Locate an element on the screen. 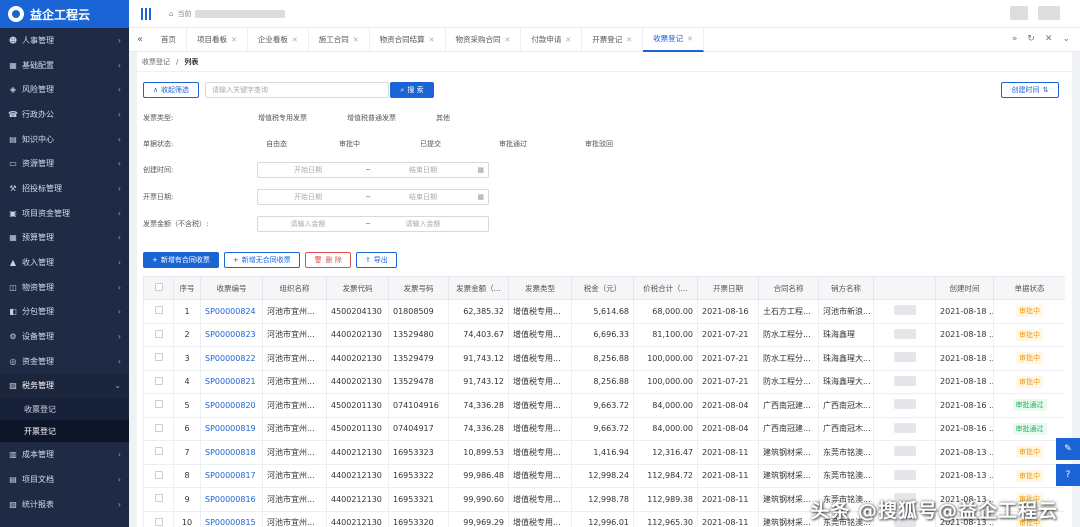 This screenshot has width=1080, height=527. sidebar-item: ▤ 知识中心 › is located at coordinates (64, 139).